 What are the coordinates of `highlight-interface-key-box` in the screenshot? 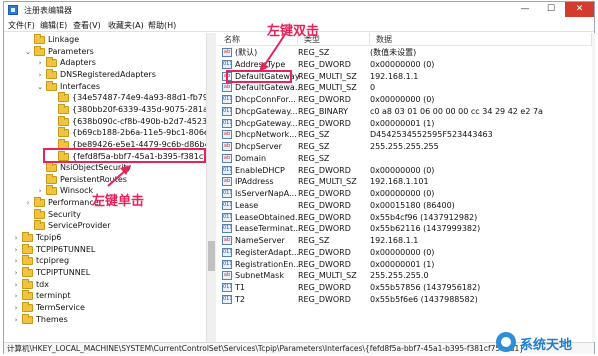 It's located at (124, 155).